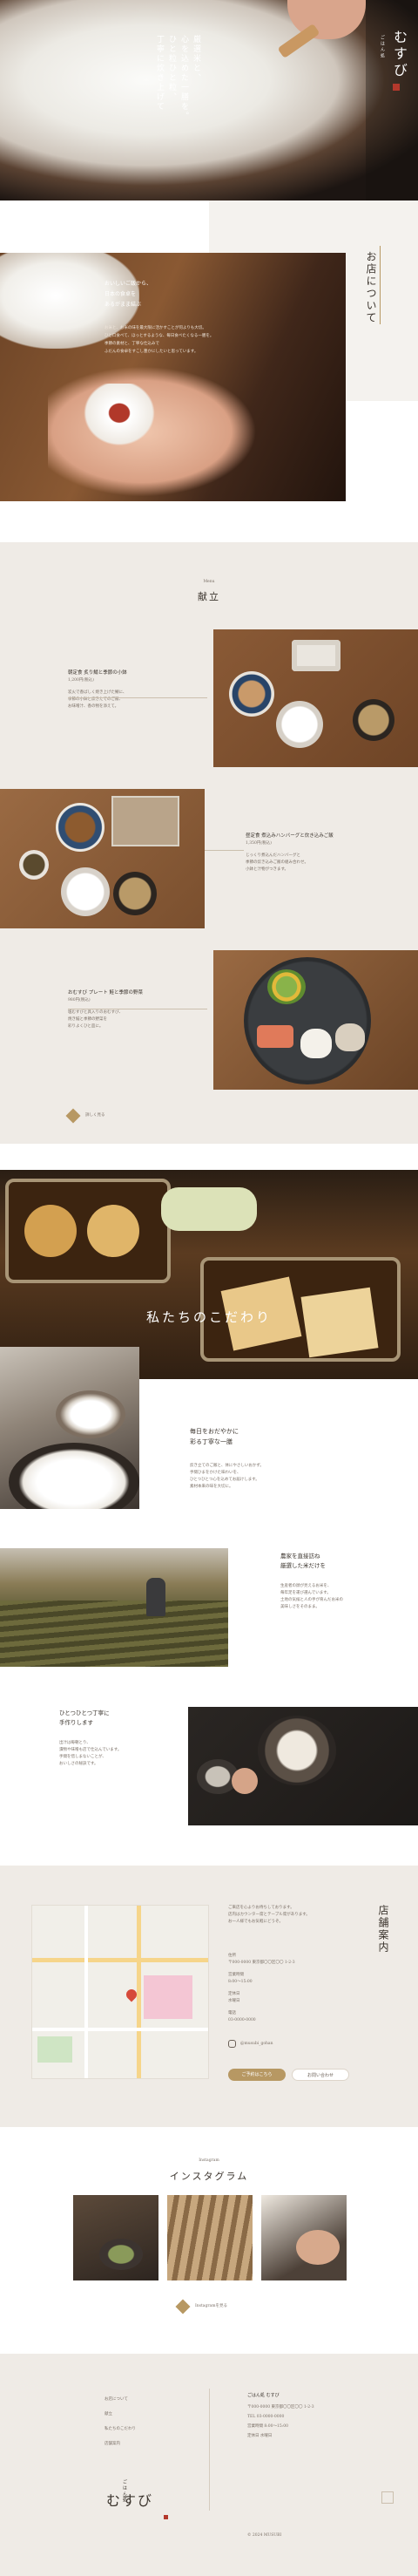  Describe the element at coordinates (168, 1997) in the screenshot. I see `map-district` at that location.